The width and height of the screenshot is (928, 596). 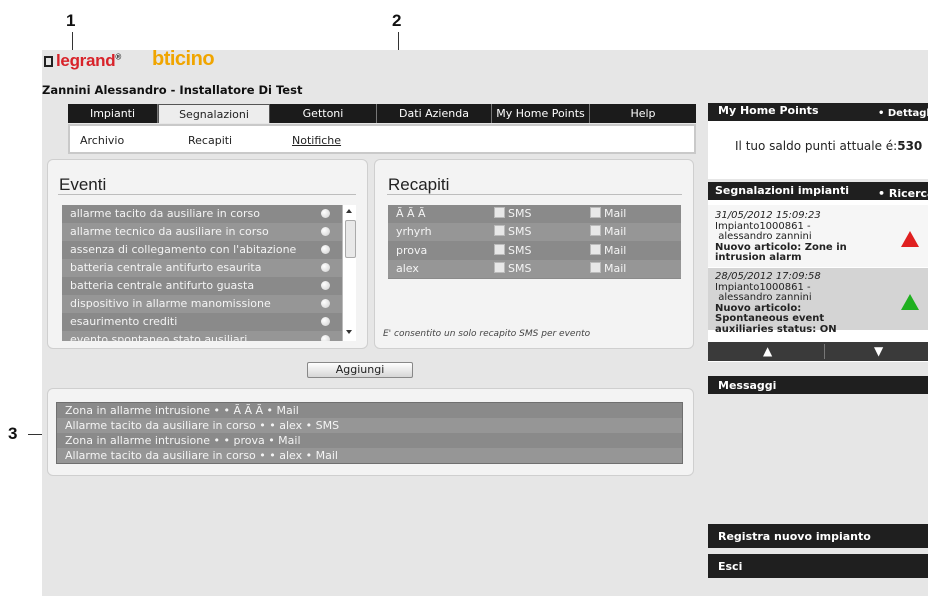 I want to click on tab-impianti: Impianti, so click(x=113, y=113).